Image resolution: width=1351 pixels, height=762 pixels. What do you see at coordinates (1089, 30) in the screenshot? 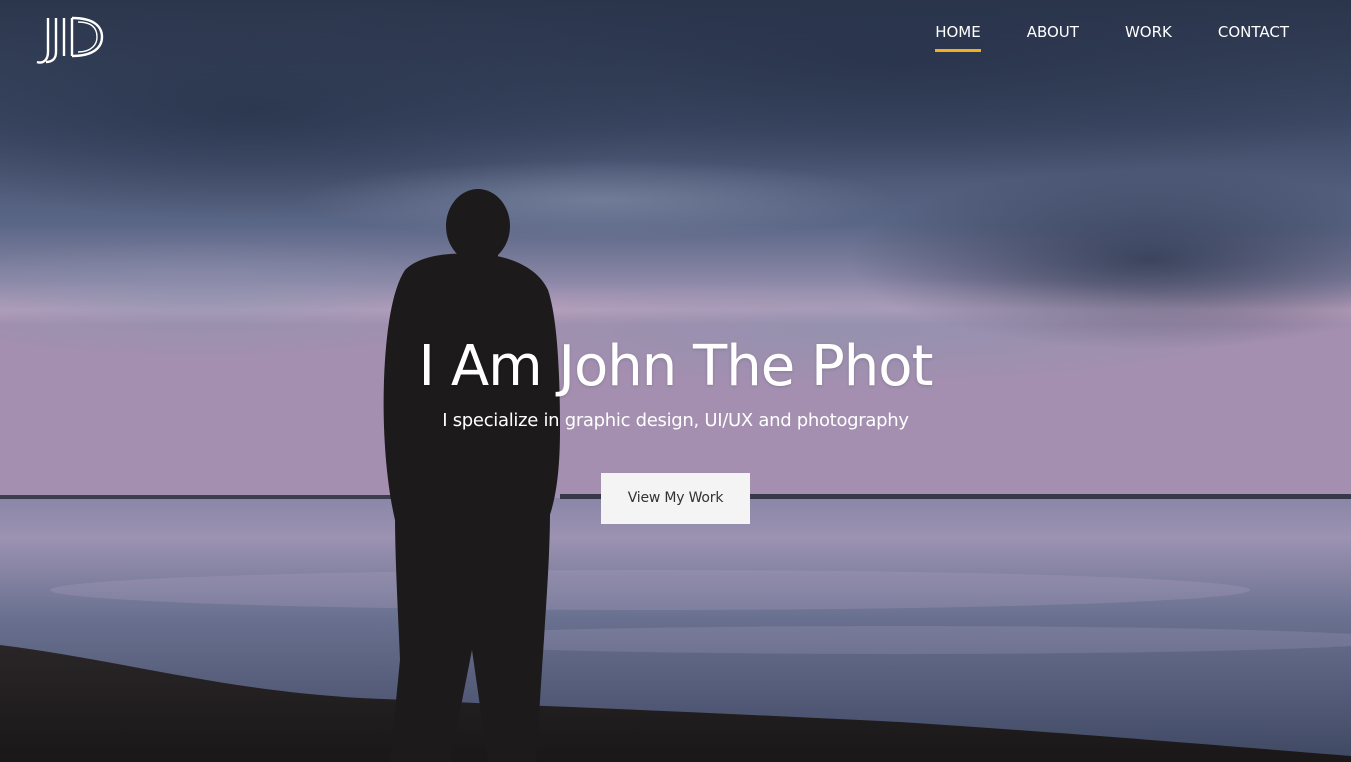
I see `main-navigation: HOME ABOUT WORK CONTACT` at bounding box center [1089, 30].